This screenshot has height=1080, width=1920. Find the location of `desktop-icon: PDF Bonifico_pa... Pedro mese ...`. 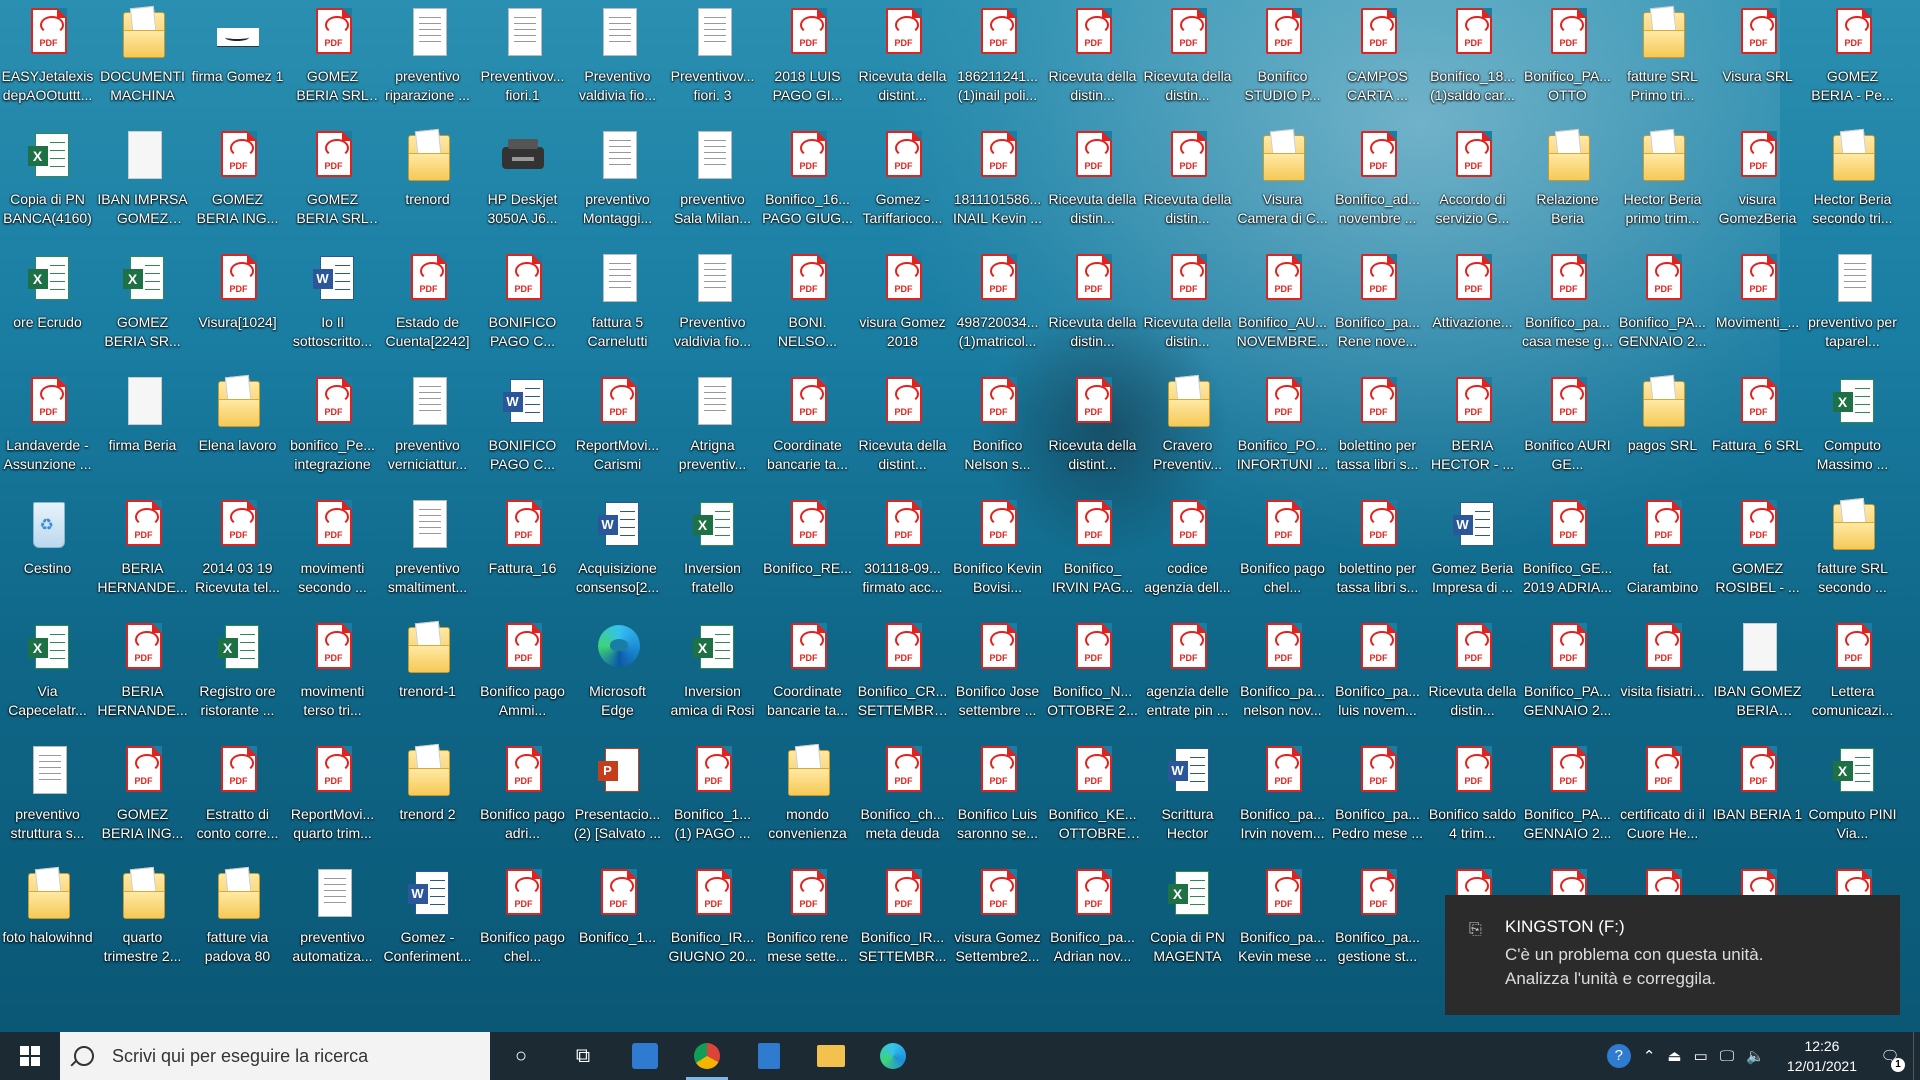

desktop-icon: PDF Bonifico_pa... Pedro mese ... is located at coordinates (1377, 805).